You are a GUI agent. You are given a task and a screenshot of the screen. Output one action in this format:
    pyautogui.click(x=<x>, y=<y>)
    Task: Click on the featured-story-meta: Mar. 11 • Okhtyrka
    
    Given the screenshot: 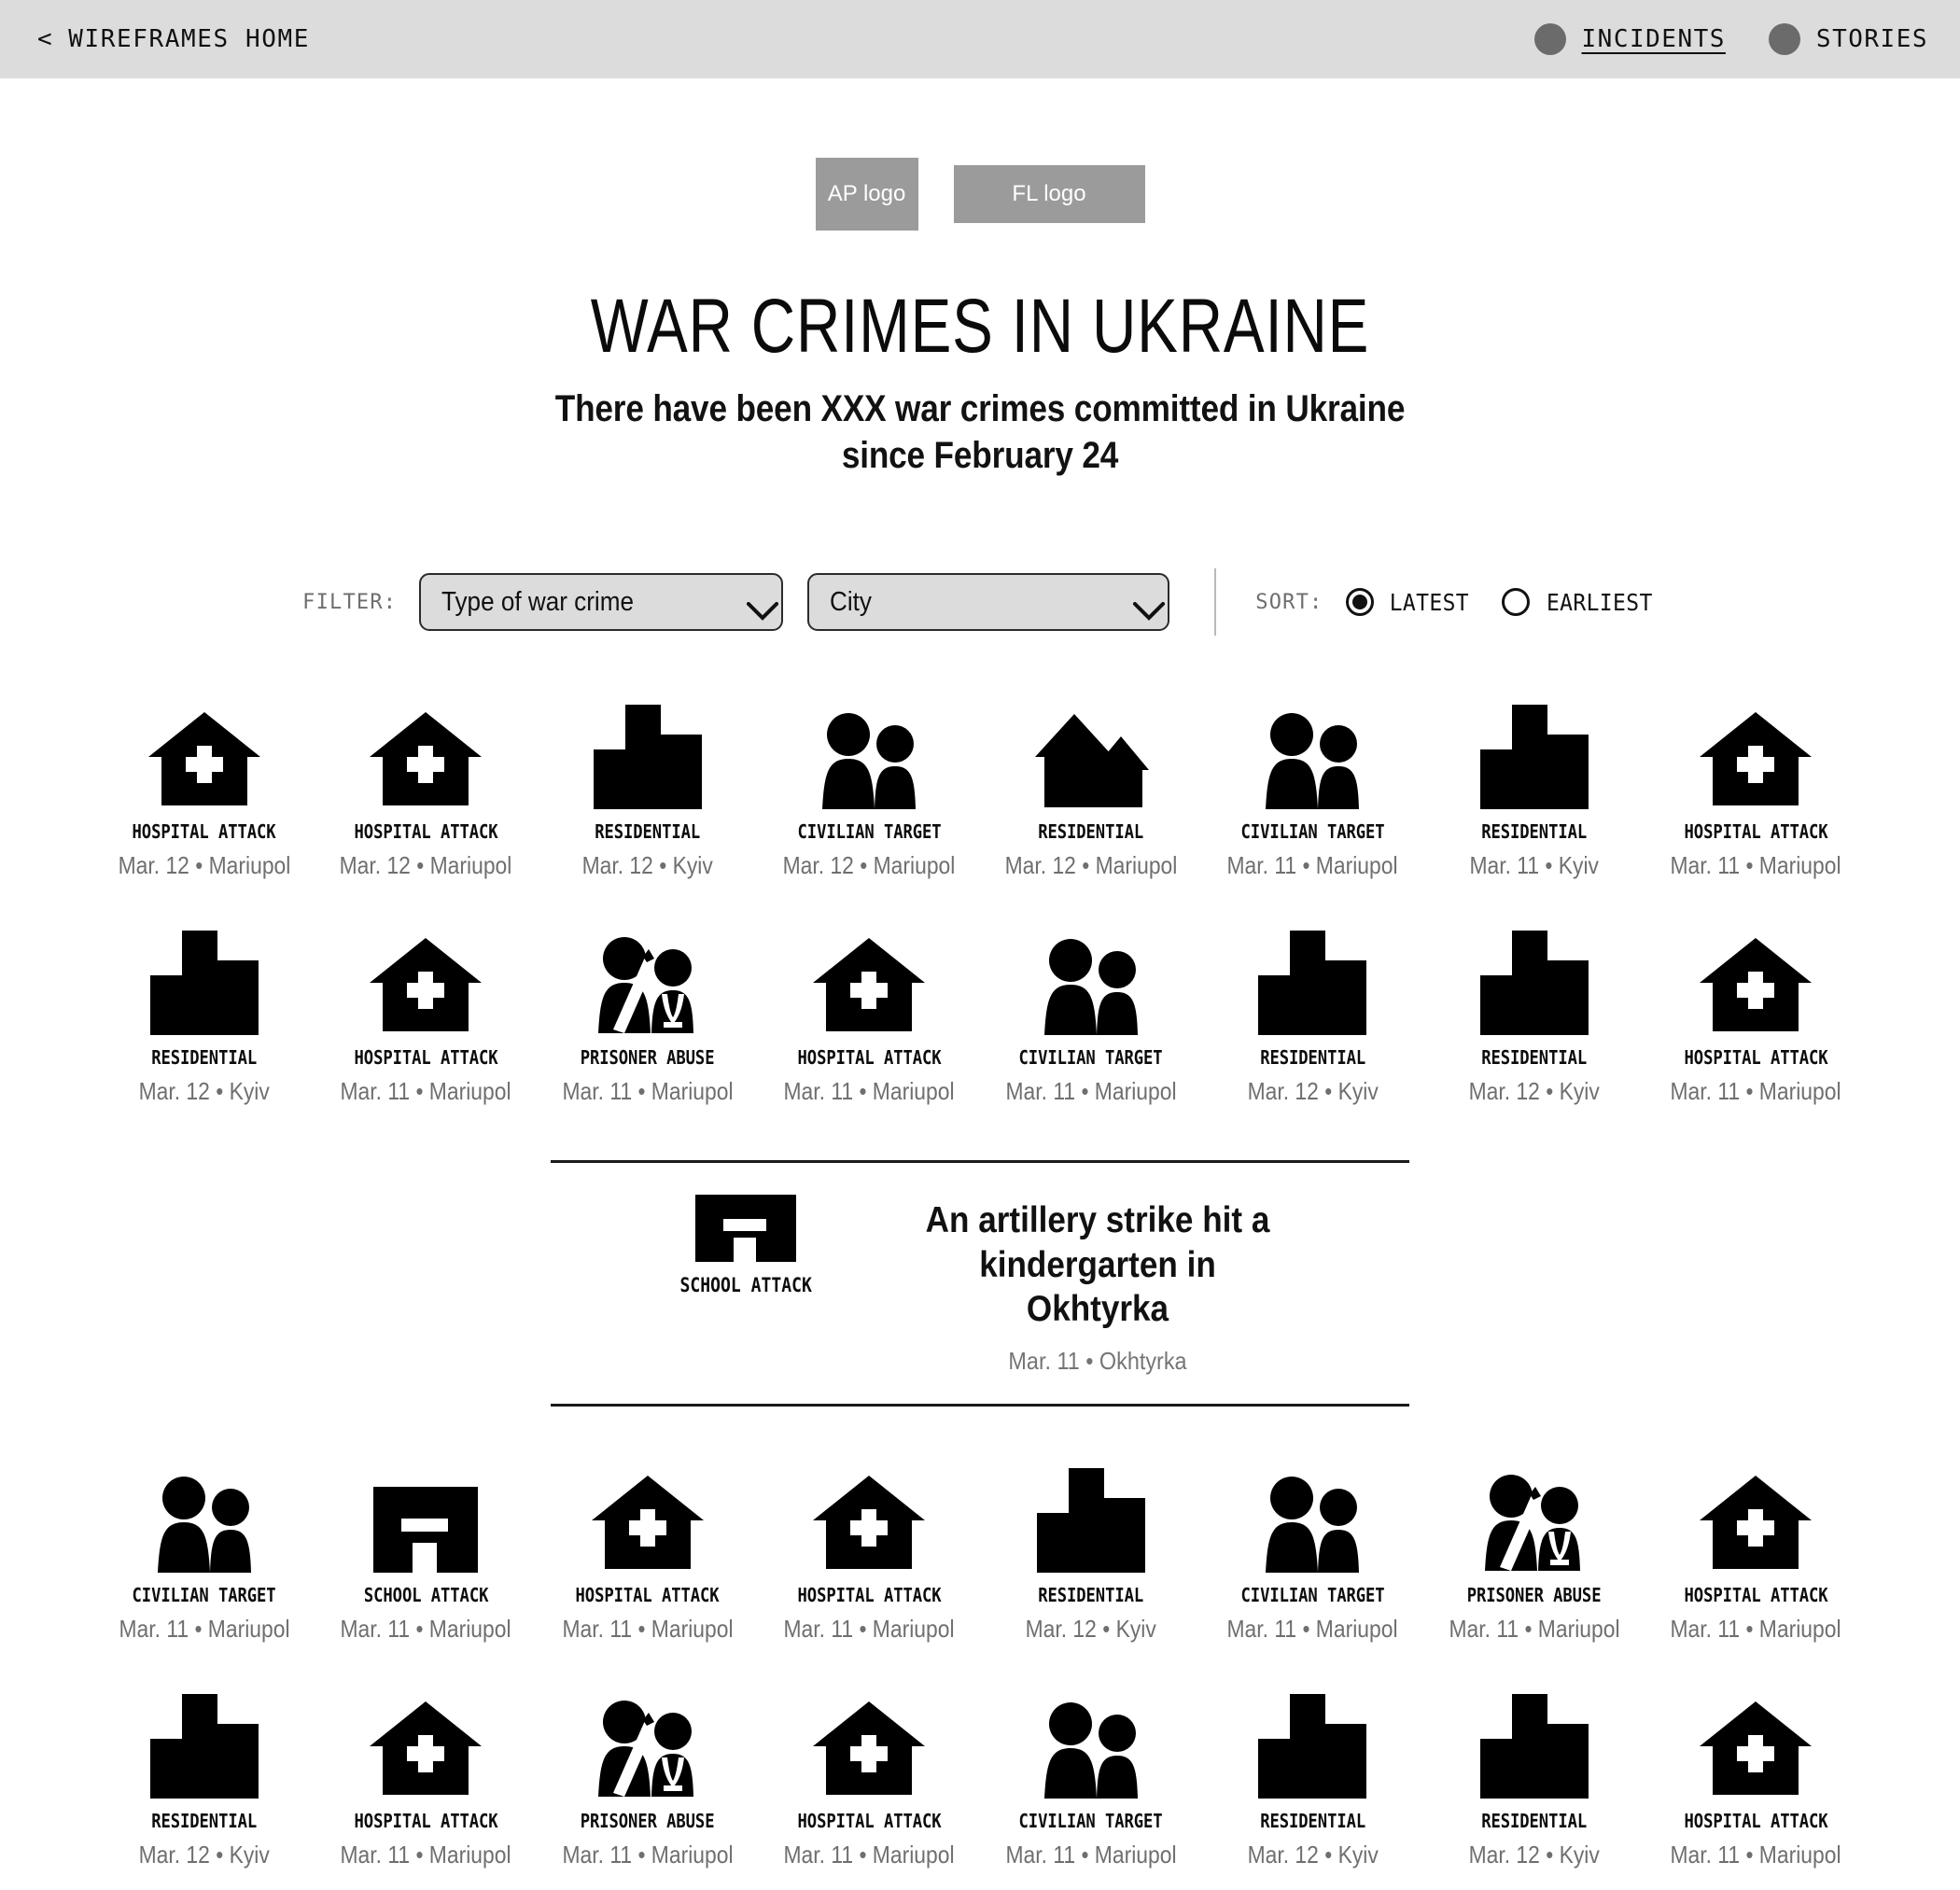 What is the action you would take?
    pyautogui.click(x=1097, y=1360)
    